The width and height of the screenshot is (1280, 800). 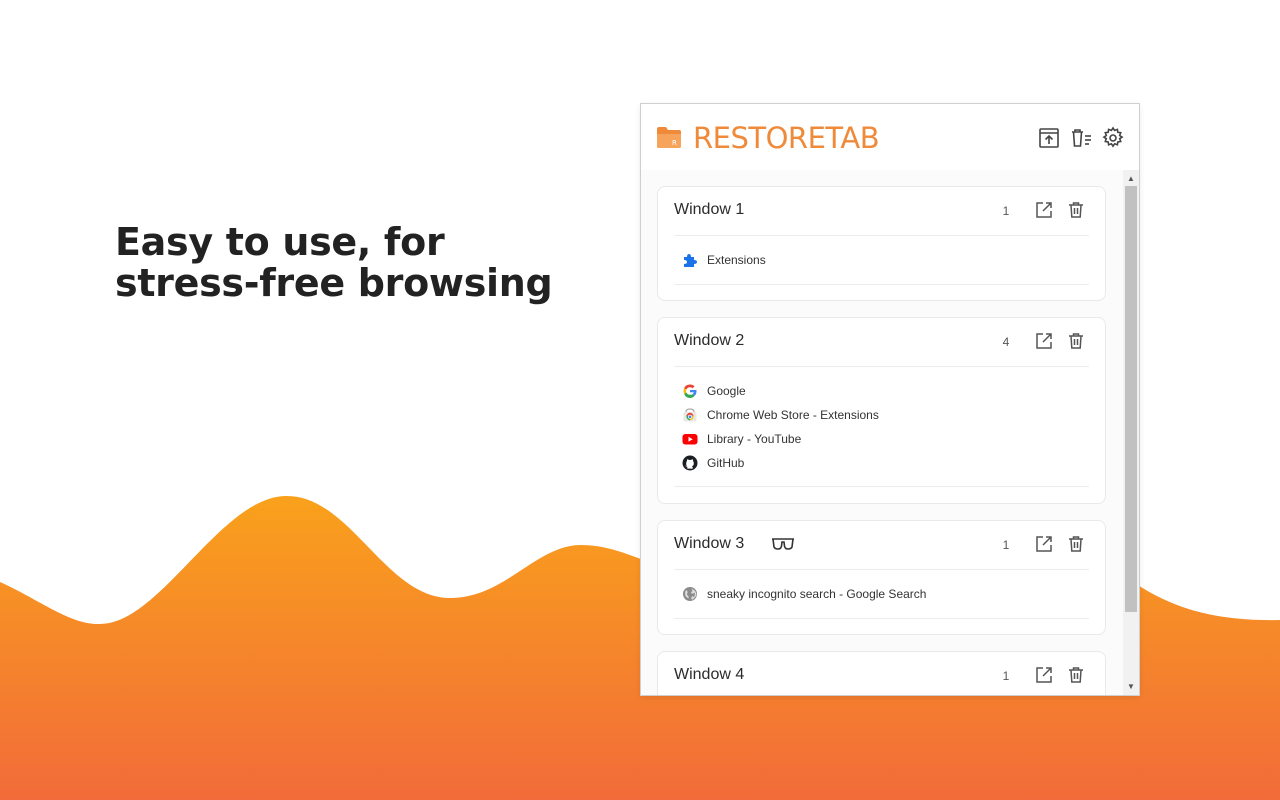 I want to click on incognito-glasses-icon, so click(x=783, y=544).